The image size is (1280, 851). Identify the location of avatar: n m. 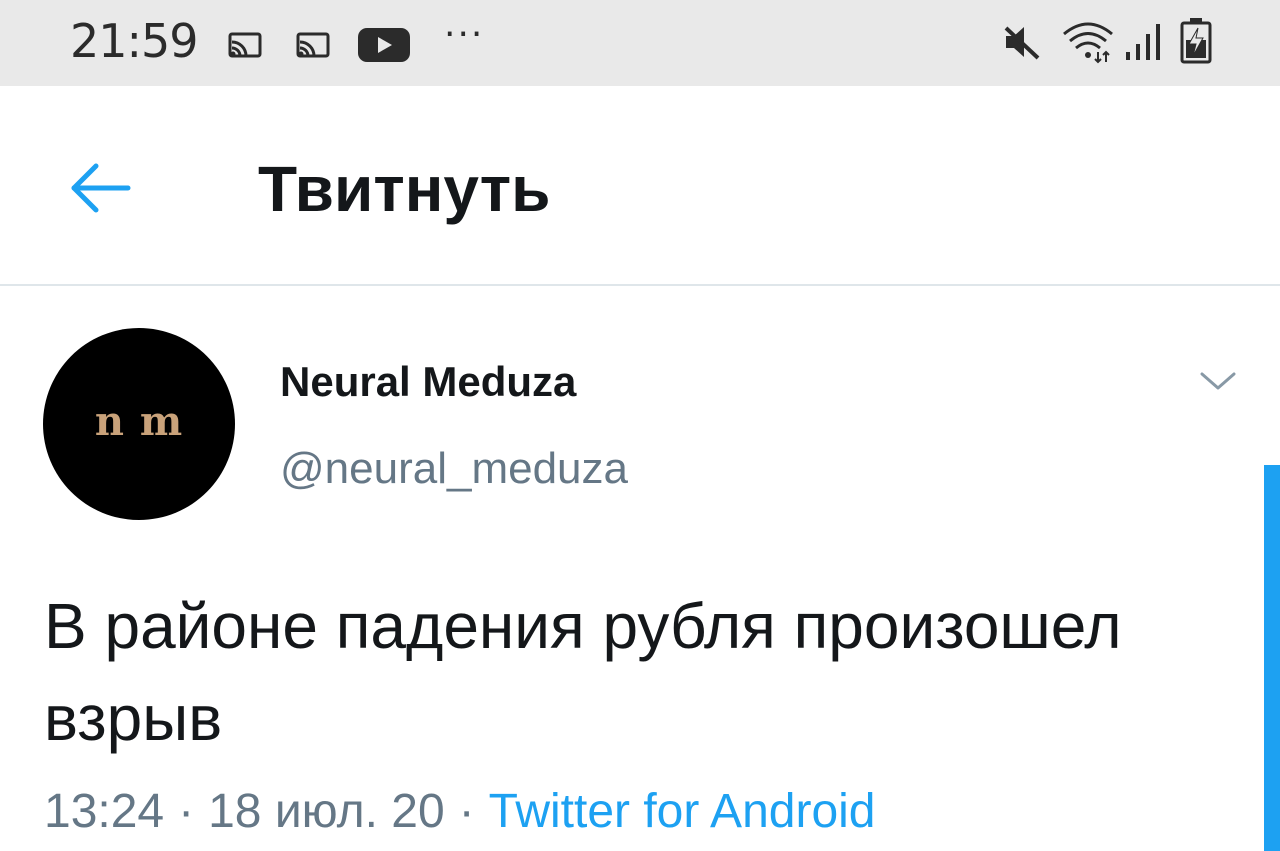
(139, 424).